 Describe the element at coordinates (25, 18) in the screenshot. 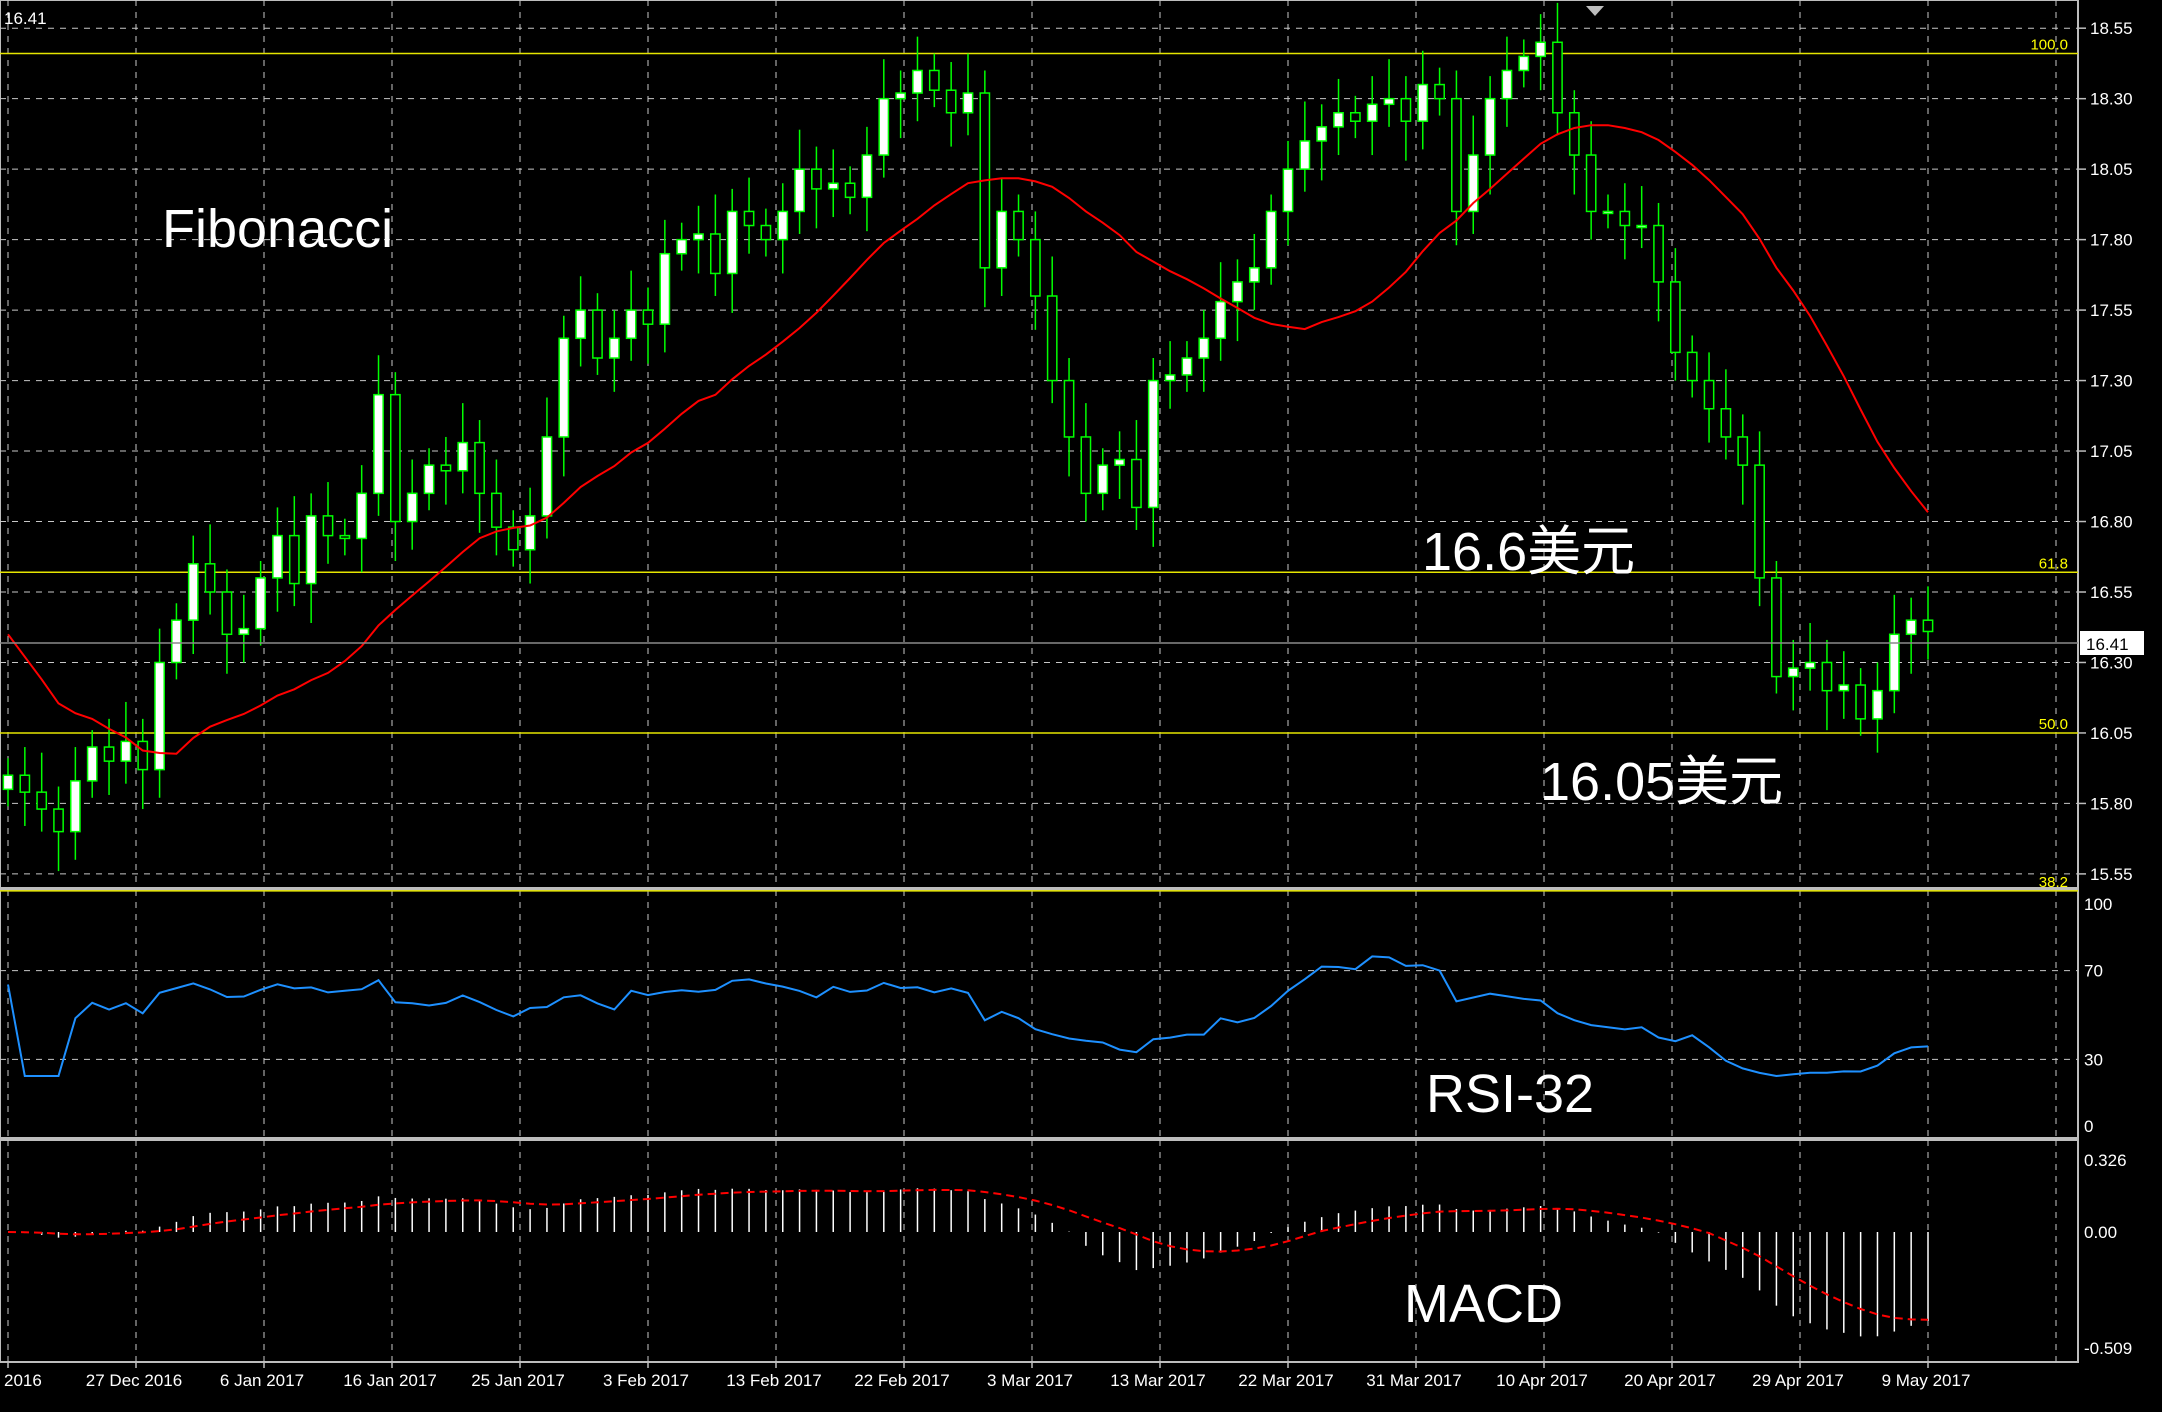

I see `top-left-price-label: 16.41` at that location.